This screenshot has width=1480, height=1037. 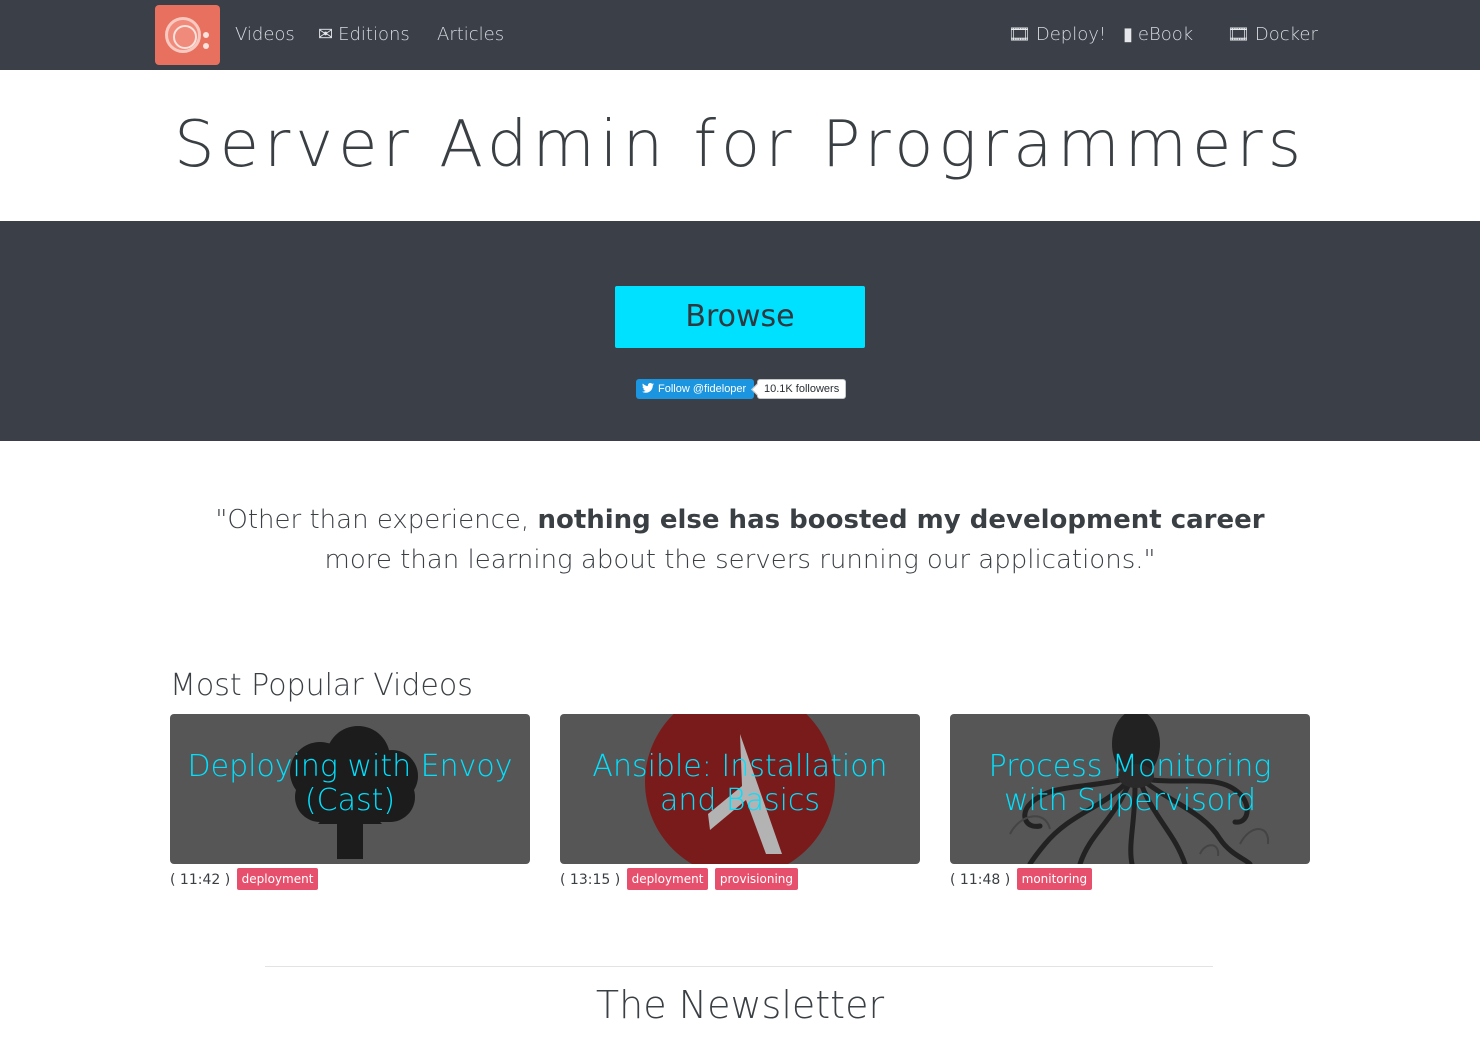 I want to click on nav-videos-link: Videos, so click(x=265, y=35).